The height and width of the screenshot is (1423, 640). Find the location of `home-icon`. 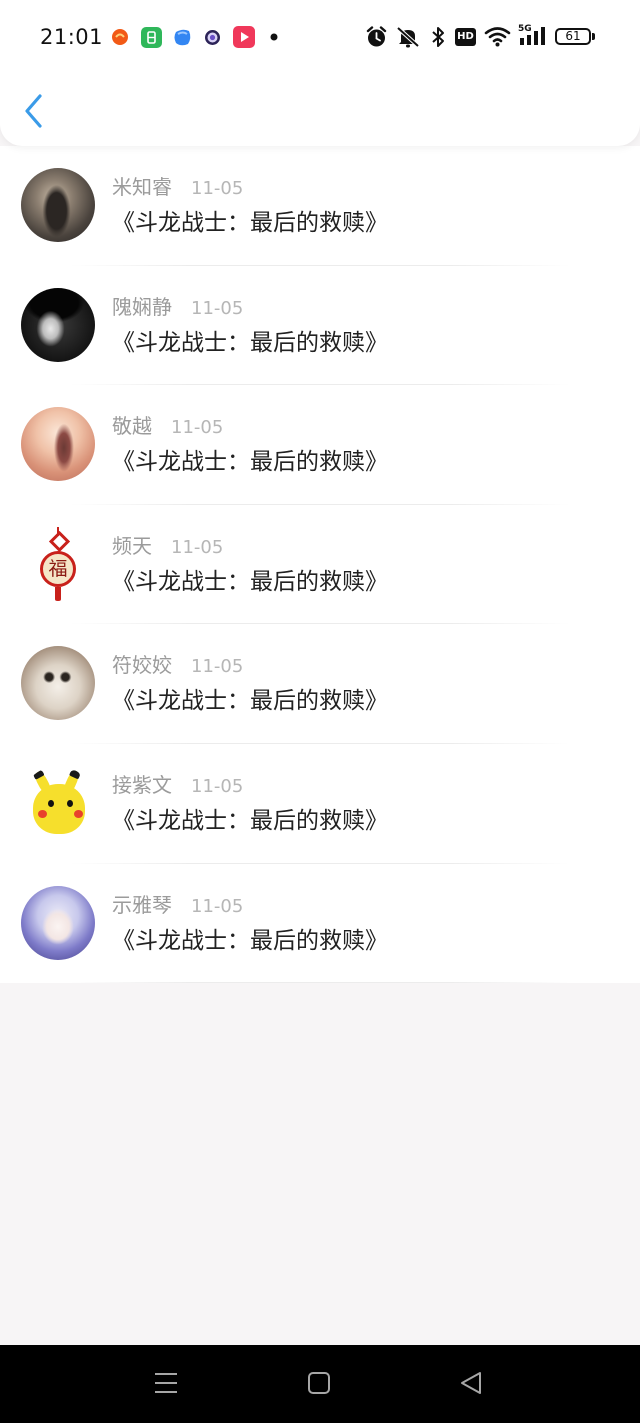

home-icon is located at coordinates (319, 1383).